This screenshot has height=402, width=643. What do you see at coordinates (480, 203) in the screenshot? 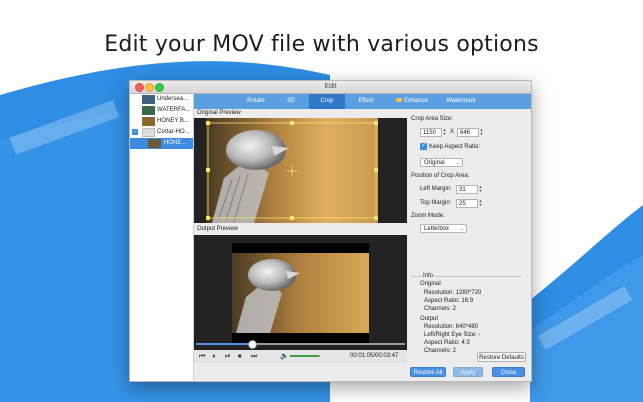
I see `top-margin-stepper: ▲ ▼` at bounding box center [480, 203].